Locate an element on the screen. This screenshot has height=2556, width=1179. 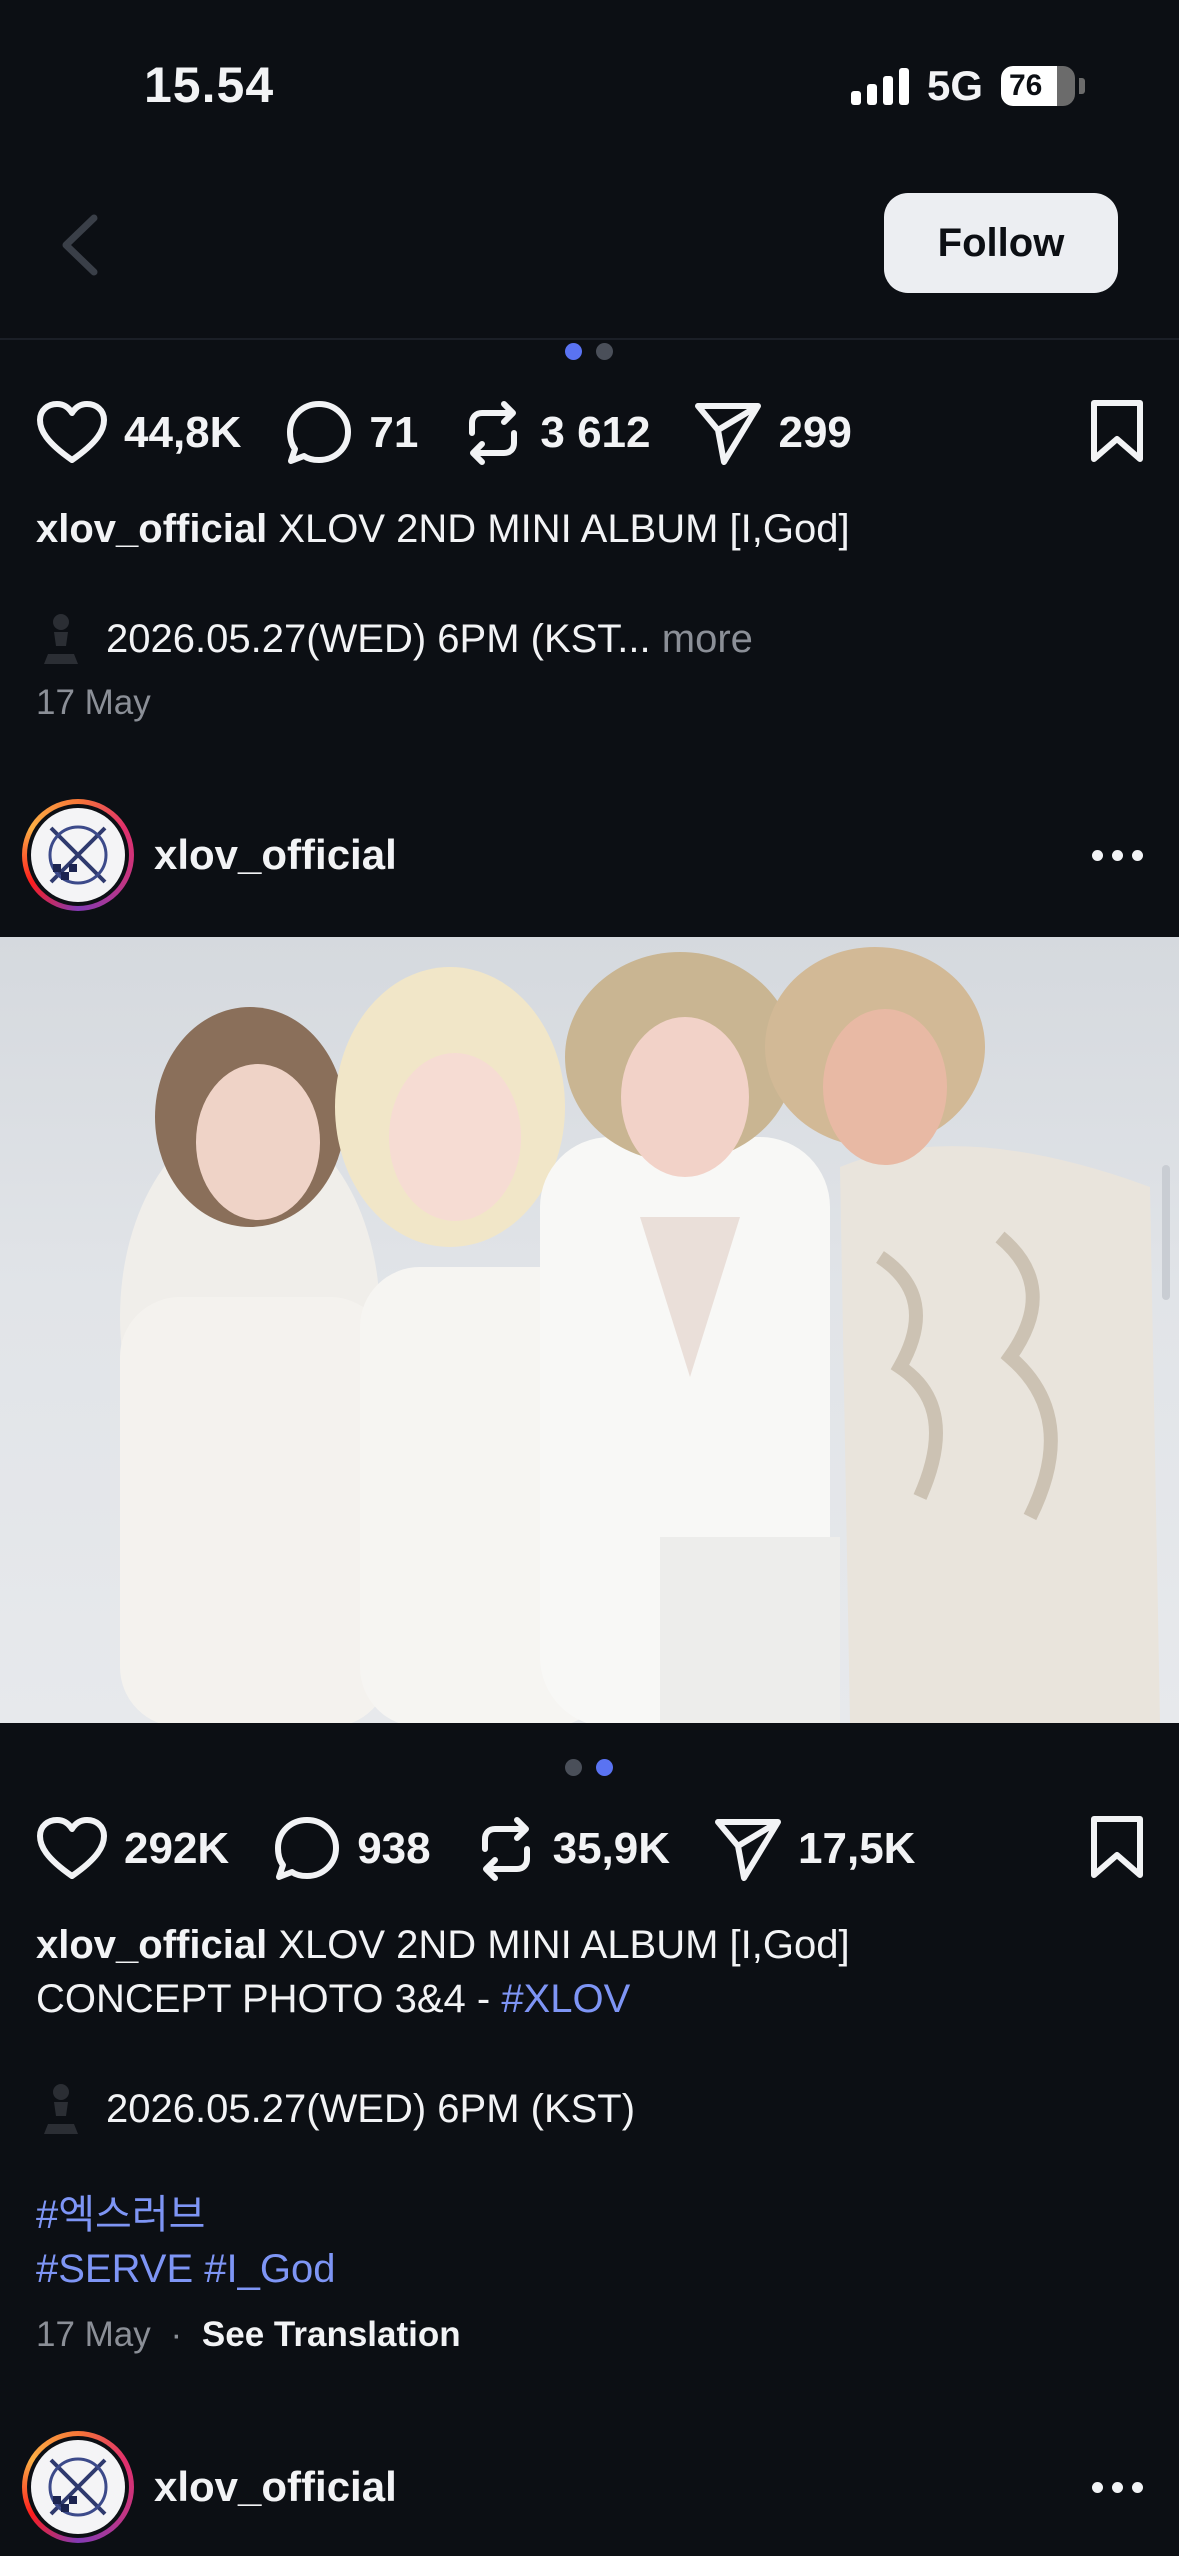
share-button: 17,5K is located at coordinates (814, 1849).